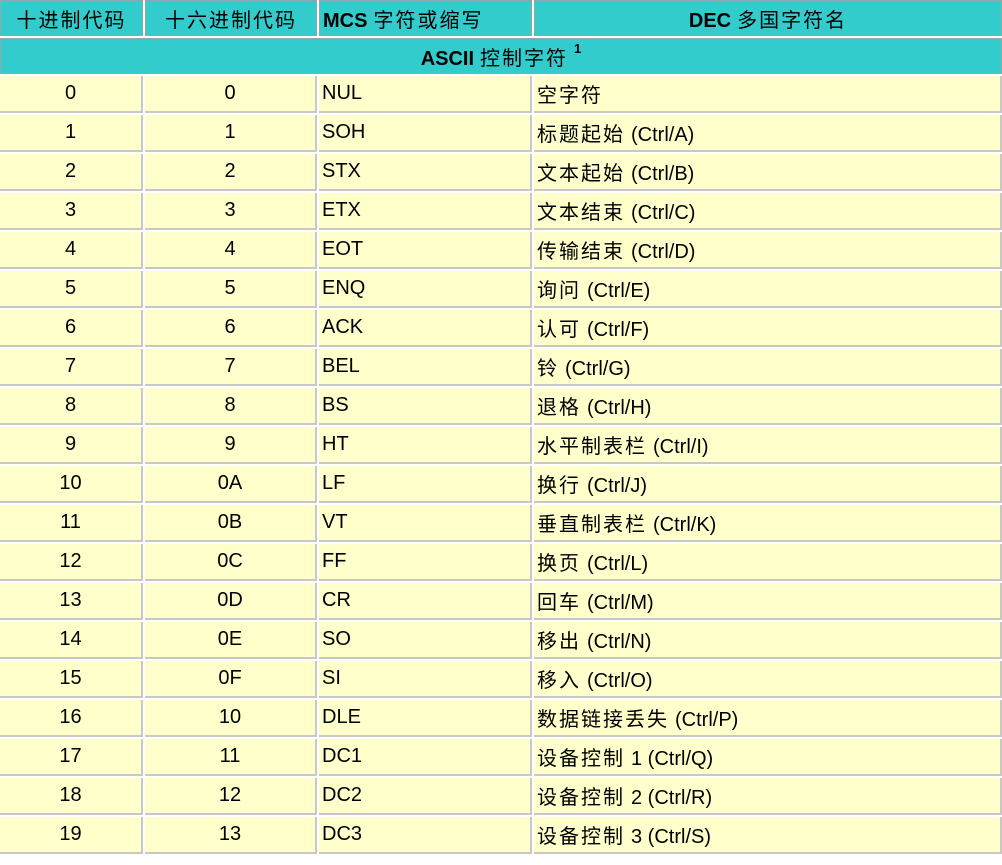 This screenshot has width=1002, height=865. Describe the element at coordinates (559, 564) in the screenshot. I see `row-name: 换页` at that location.